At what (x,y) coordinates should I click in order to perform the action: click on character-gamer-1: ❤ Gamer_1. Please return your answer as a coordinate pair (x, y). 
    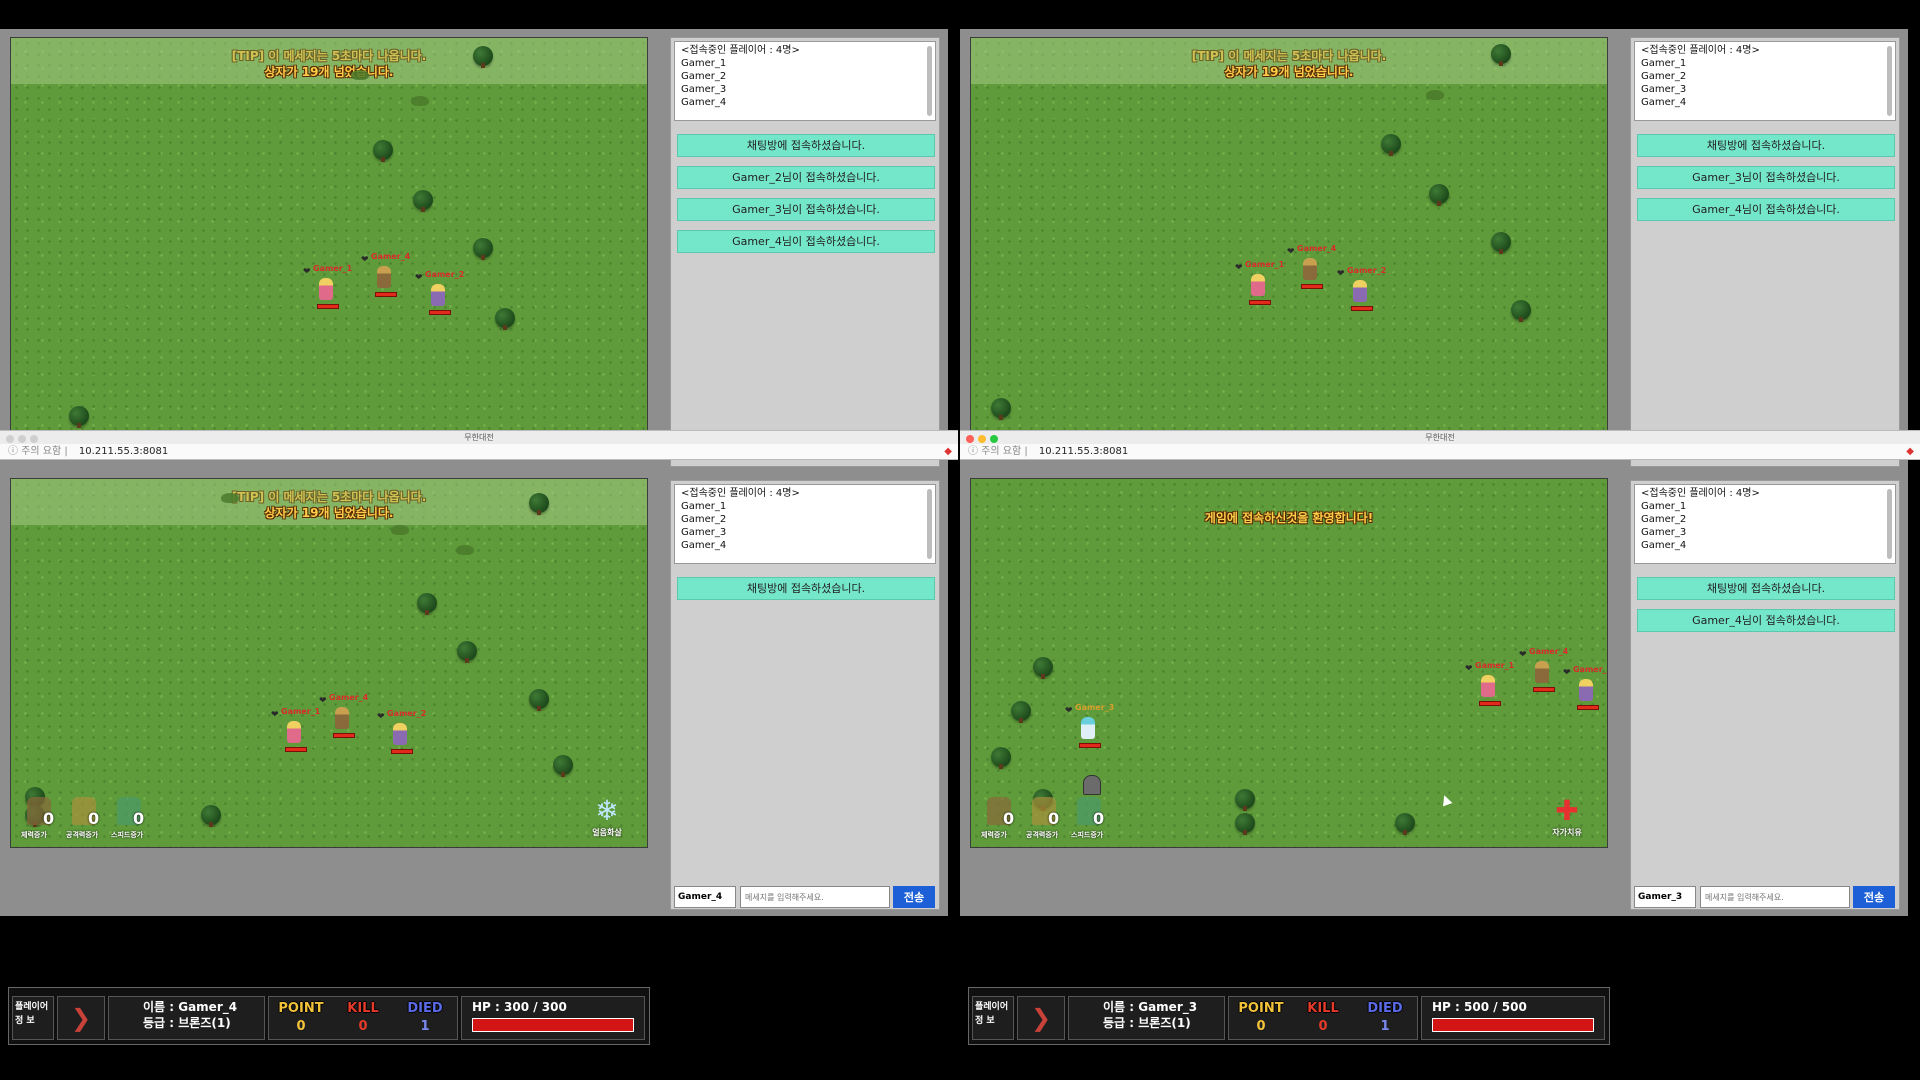
    Looking at the image, I should click on (296, 738).